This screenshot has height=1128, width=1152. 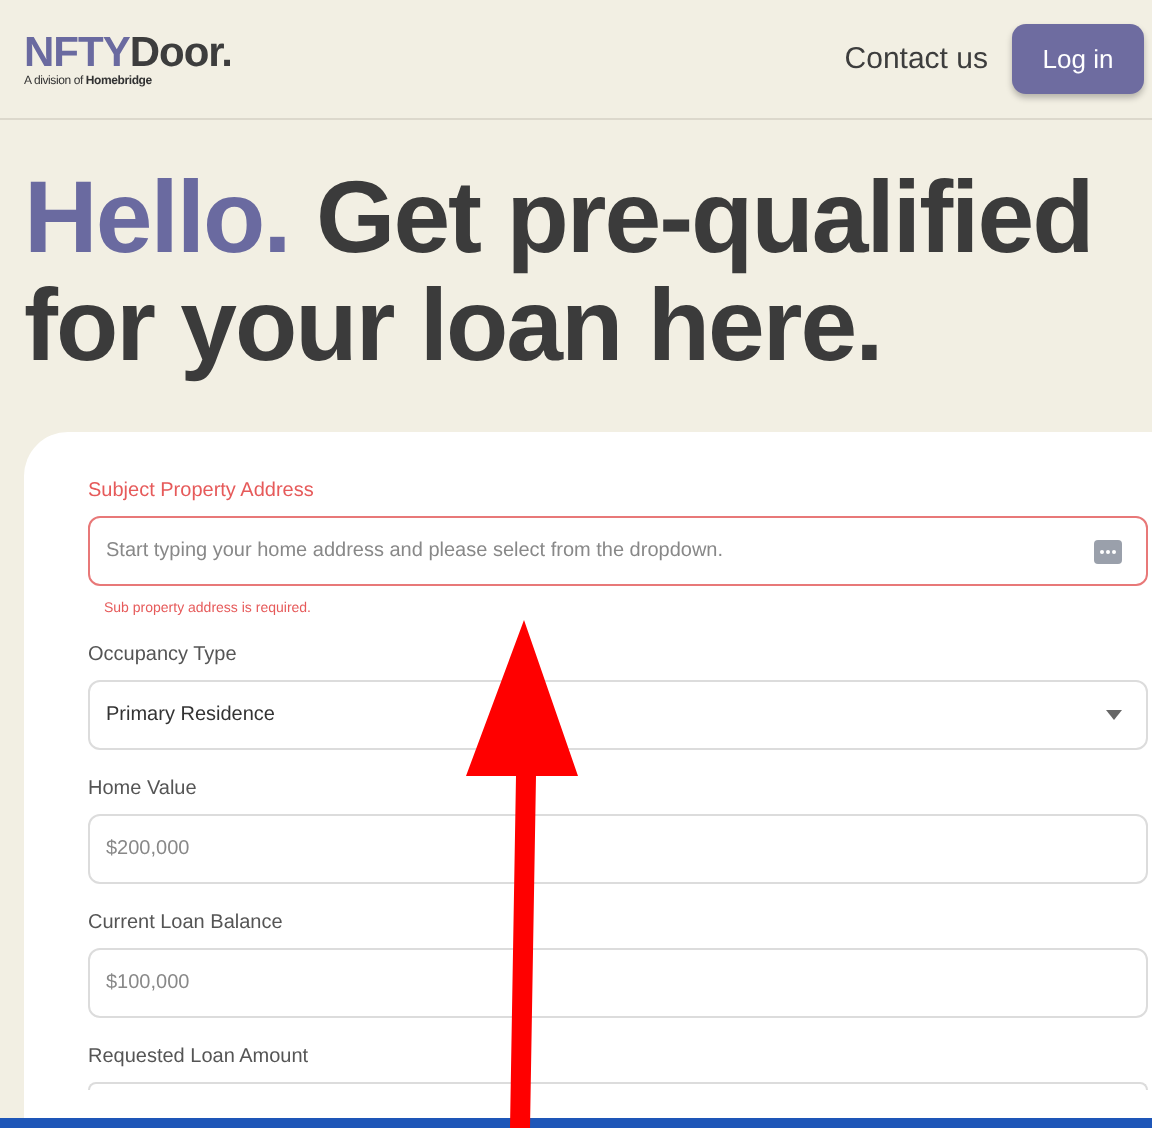 I want to click on field-label: Current Loan Balance, so click(x=186, y=923).